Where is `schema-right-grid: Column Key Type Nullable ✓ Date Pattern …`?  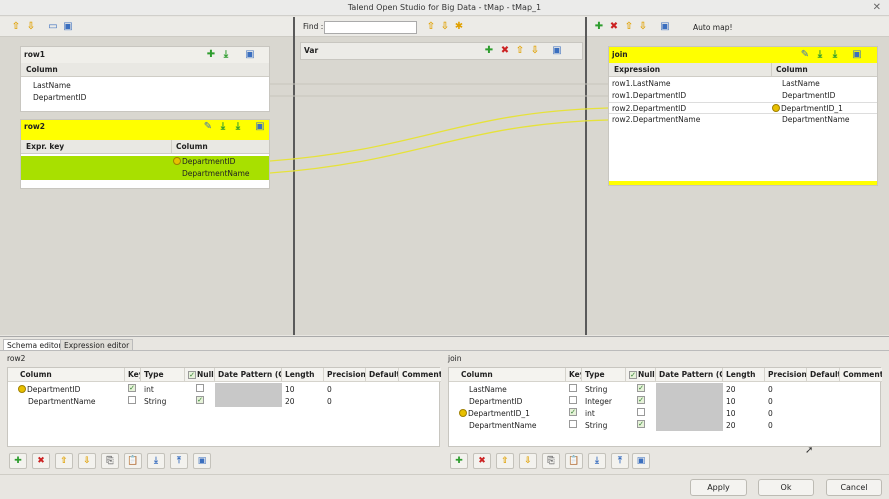
schema-right-grid: Column Key Type Nullable ✓ Date Pattern … is located at coordinates (665, 407).